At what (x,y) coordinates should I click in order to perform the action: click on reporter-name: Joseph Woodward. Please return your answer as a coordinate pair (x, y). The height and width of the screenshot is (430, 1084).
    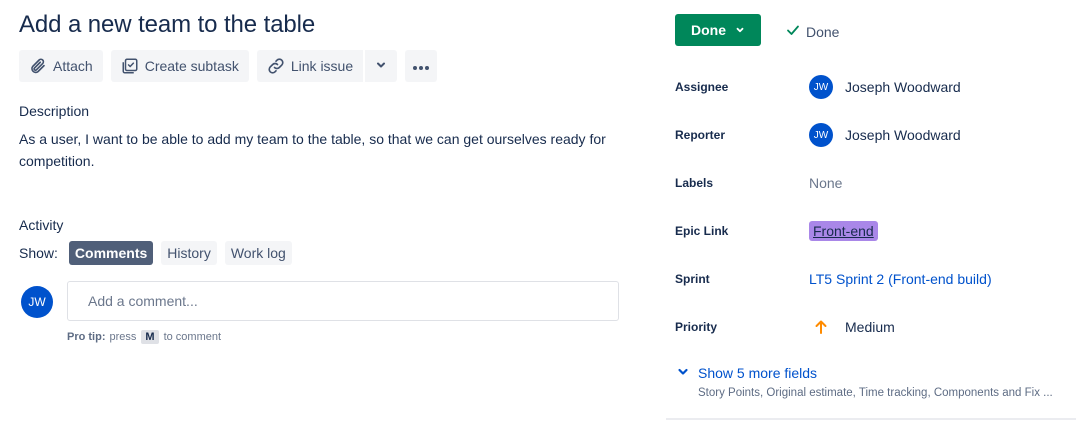
    Looking at the image, I should click on (903, 135).